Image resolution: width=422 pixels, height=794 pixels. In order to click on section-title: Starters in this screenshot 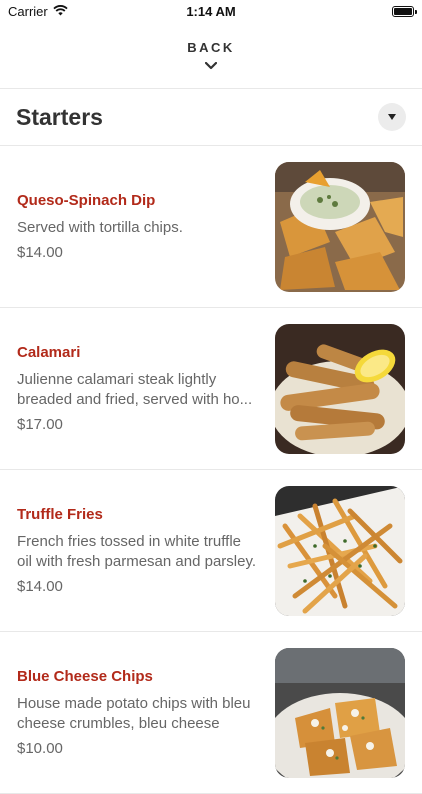, I will do `click(59, 116)`.